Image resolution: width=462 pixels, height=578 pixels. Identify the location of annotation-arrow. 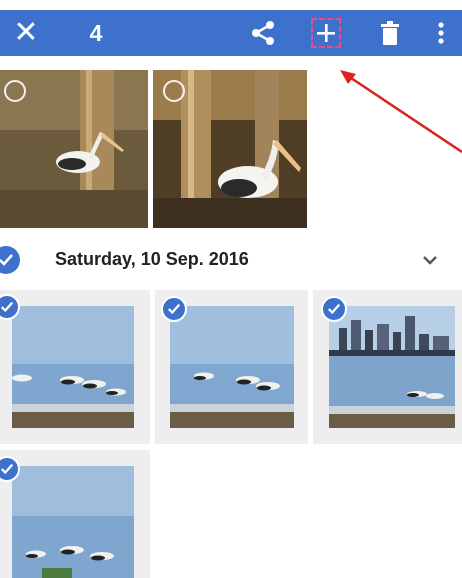
(401, 112).